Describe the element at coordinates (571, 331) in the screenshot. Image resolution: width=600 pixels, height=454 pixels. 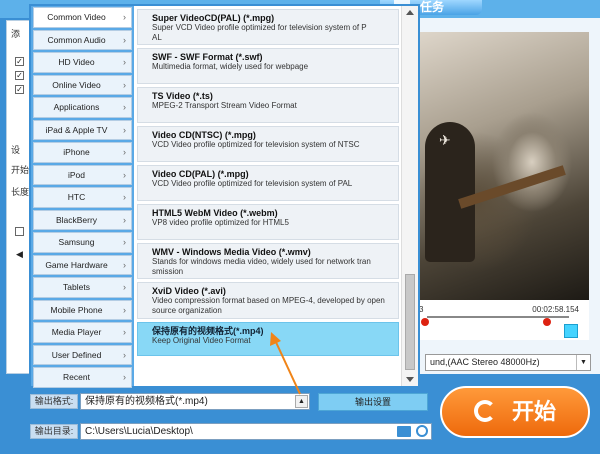
I see `trim-box` at that location.